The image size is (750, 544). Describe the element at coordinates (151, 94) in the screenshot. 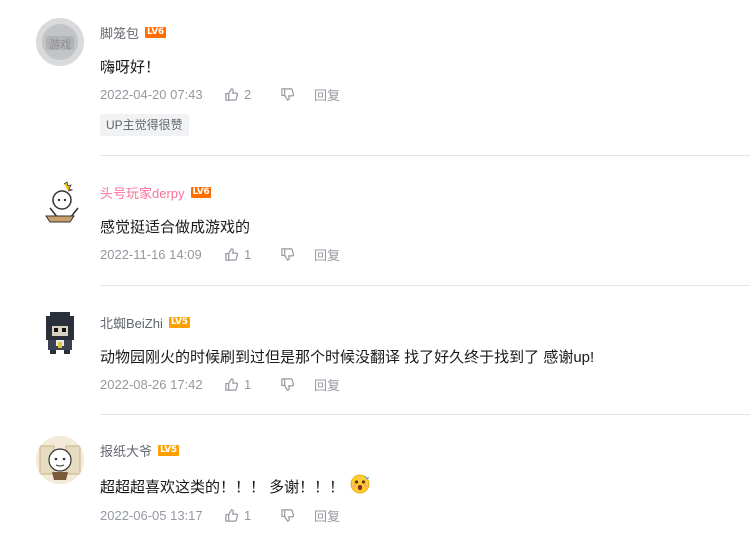

I see `comment-time: 2022-04-20 07:43` at that location.